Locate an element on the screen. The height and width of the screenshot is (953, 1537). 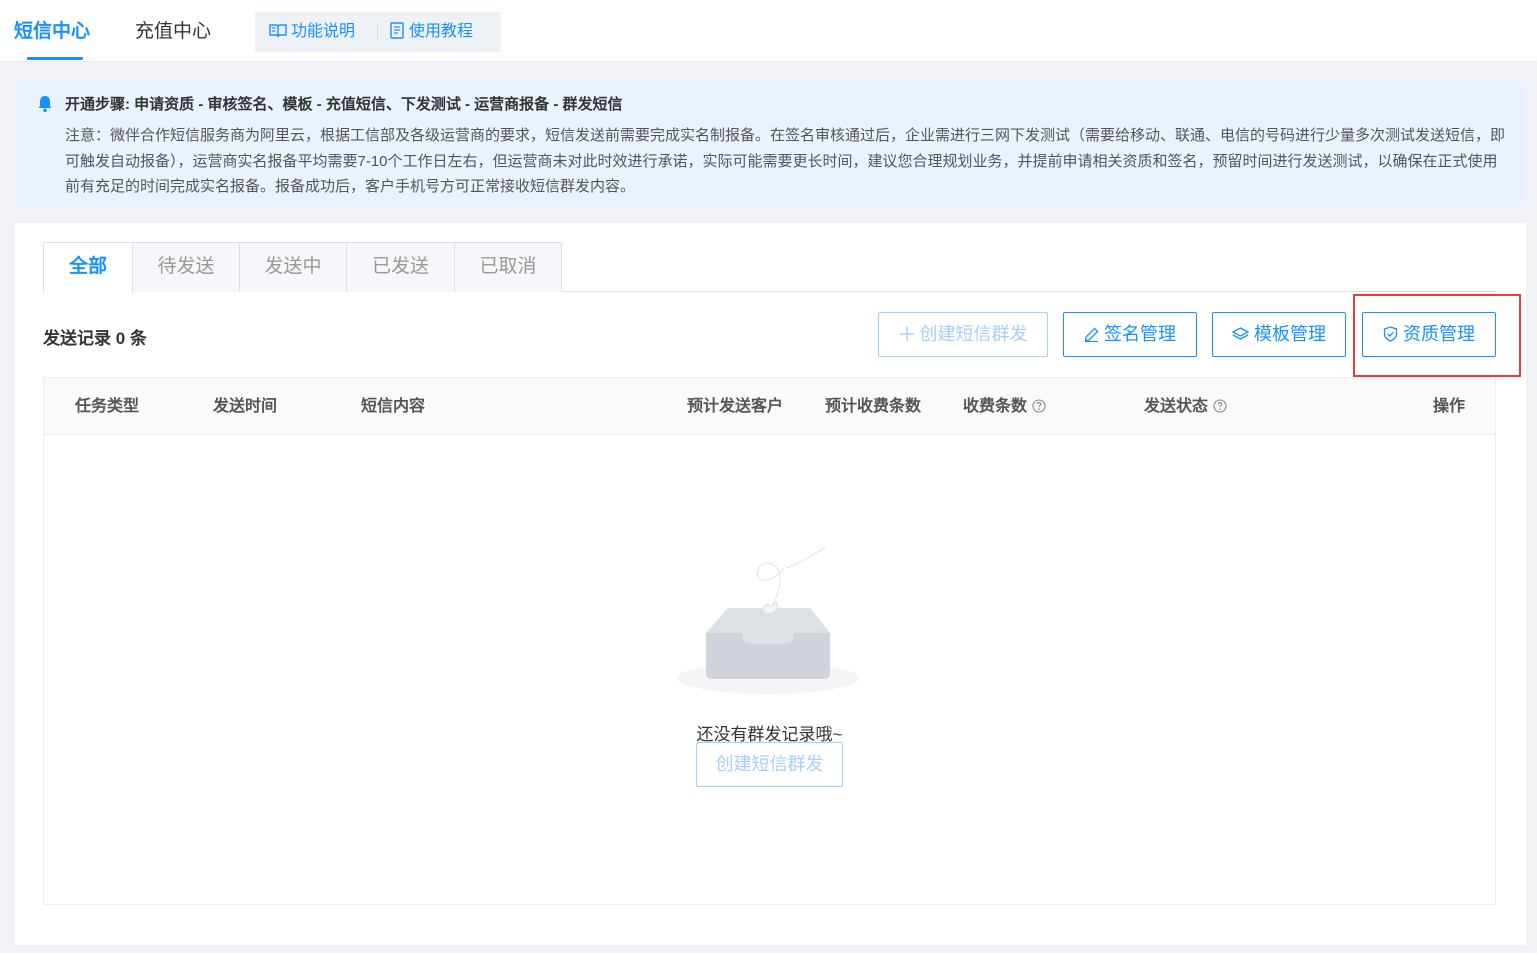
tab-recharge-center: 充值中心 is located at coordinates (173, 32).